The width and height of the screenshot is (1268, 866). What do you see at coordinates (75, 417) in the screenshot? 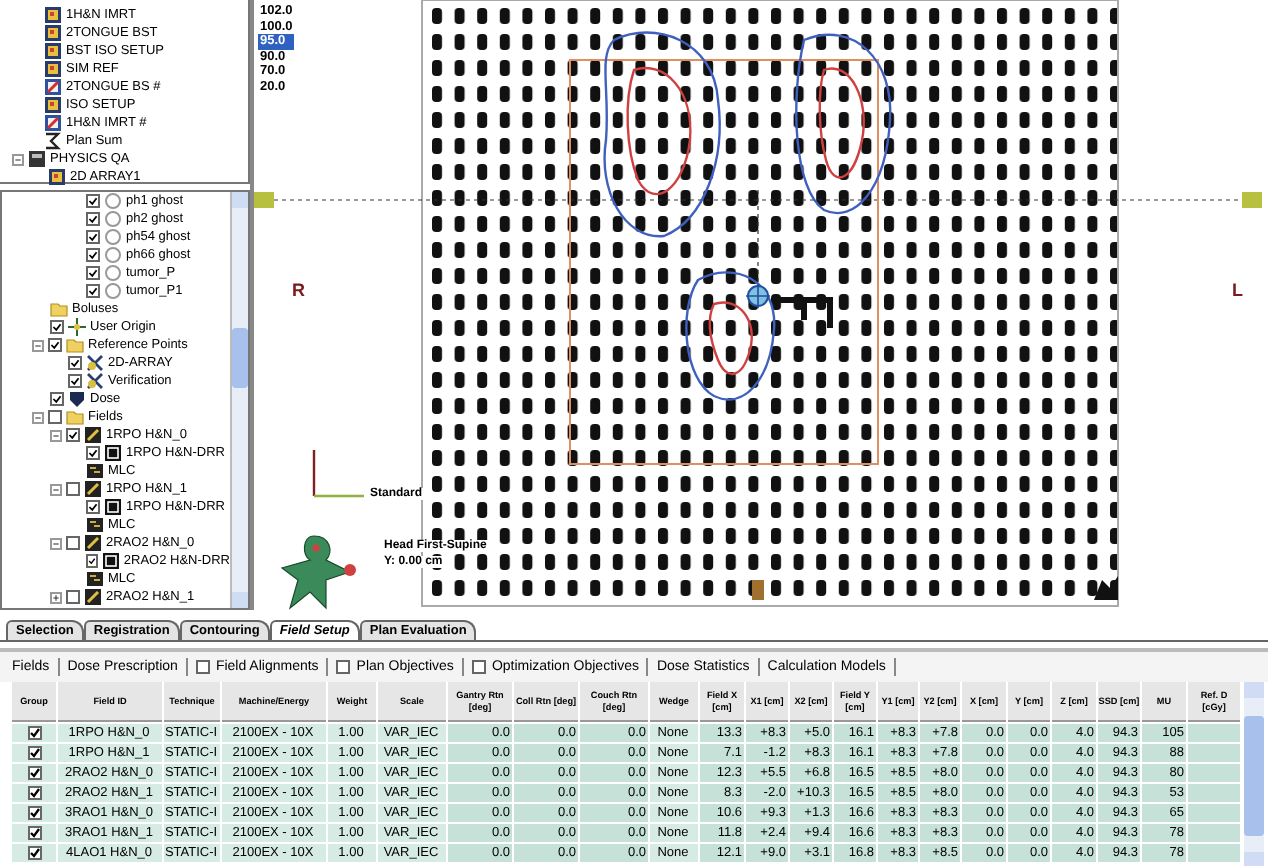
I see `folder-icon` at bounding box center [75, 417].